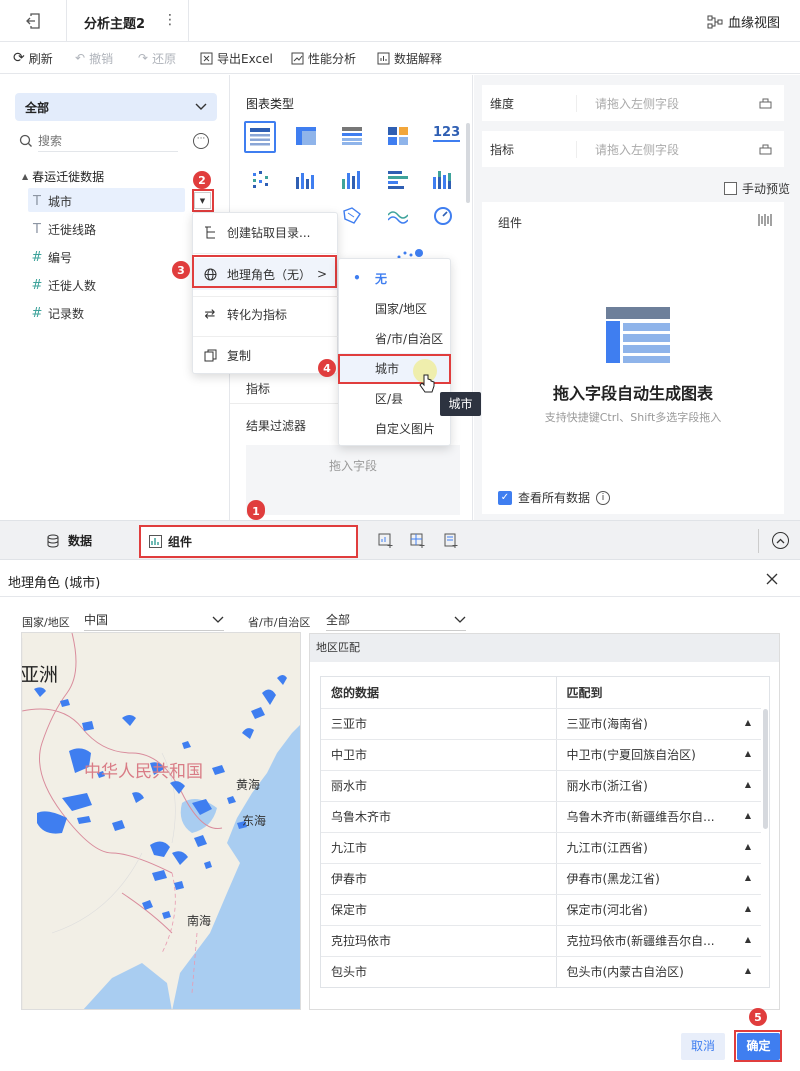 Image resolution: width=800 pixels, height=1071 pixels. What do you see at coordinates (541, 786) in the screenshot?
I see `table-row: 丽水市 丽水市(浙江省) ▲` at bounding box center [541, 786].